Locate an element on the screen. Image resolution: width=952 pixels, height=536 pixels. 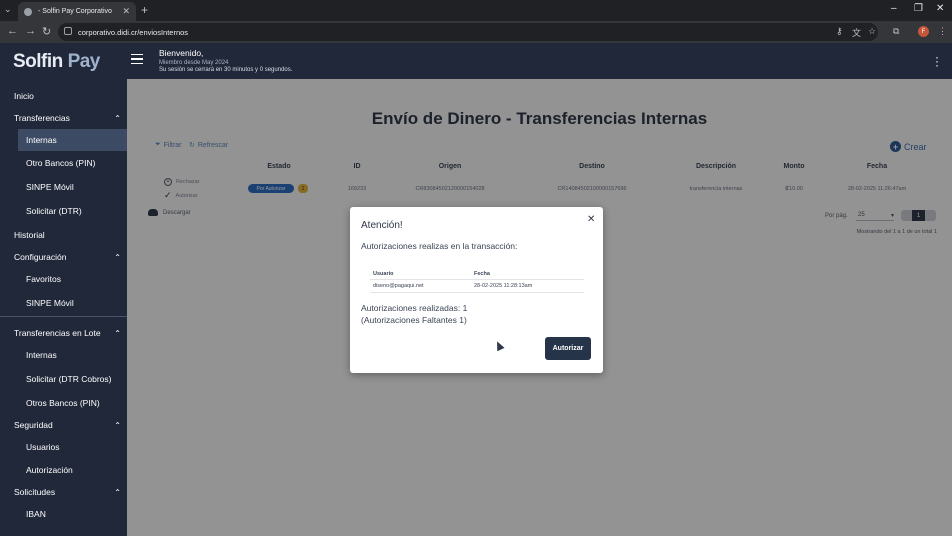
sidebar-item-internas: Internas is located at coordinates (72, 140).